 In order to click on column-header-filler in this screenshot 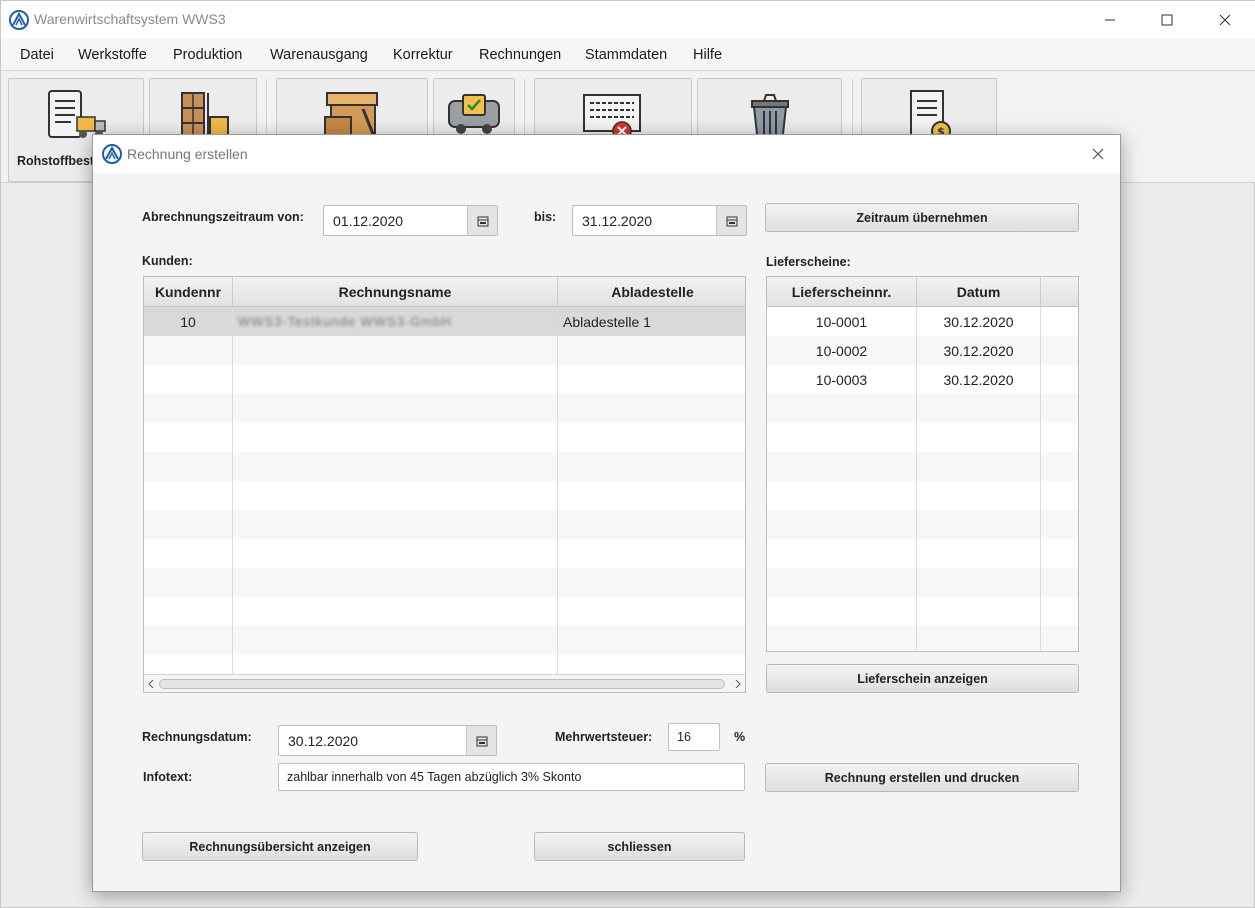, I will do `click(1059, 292)`.